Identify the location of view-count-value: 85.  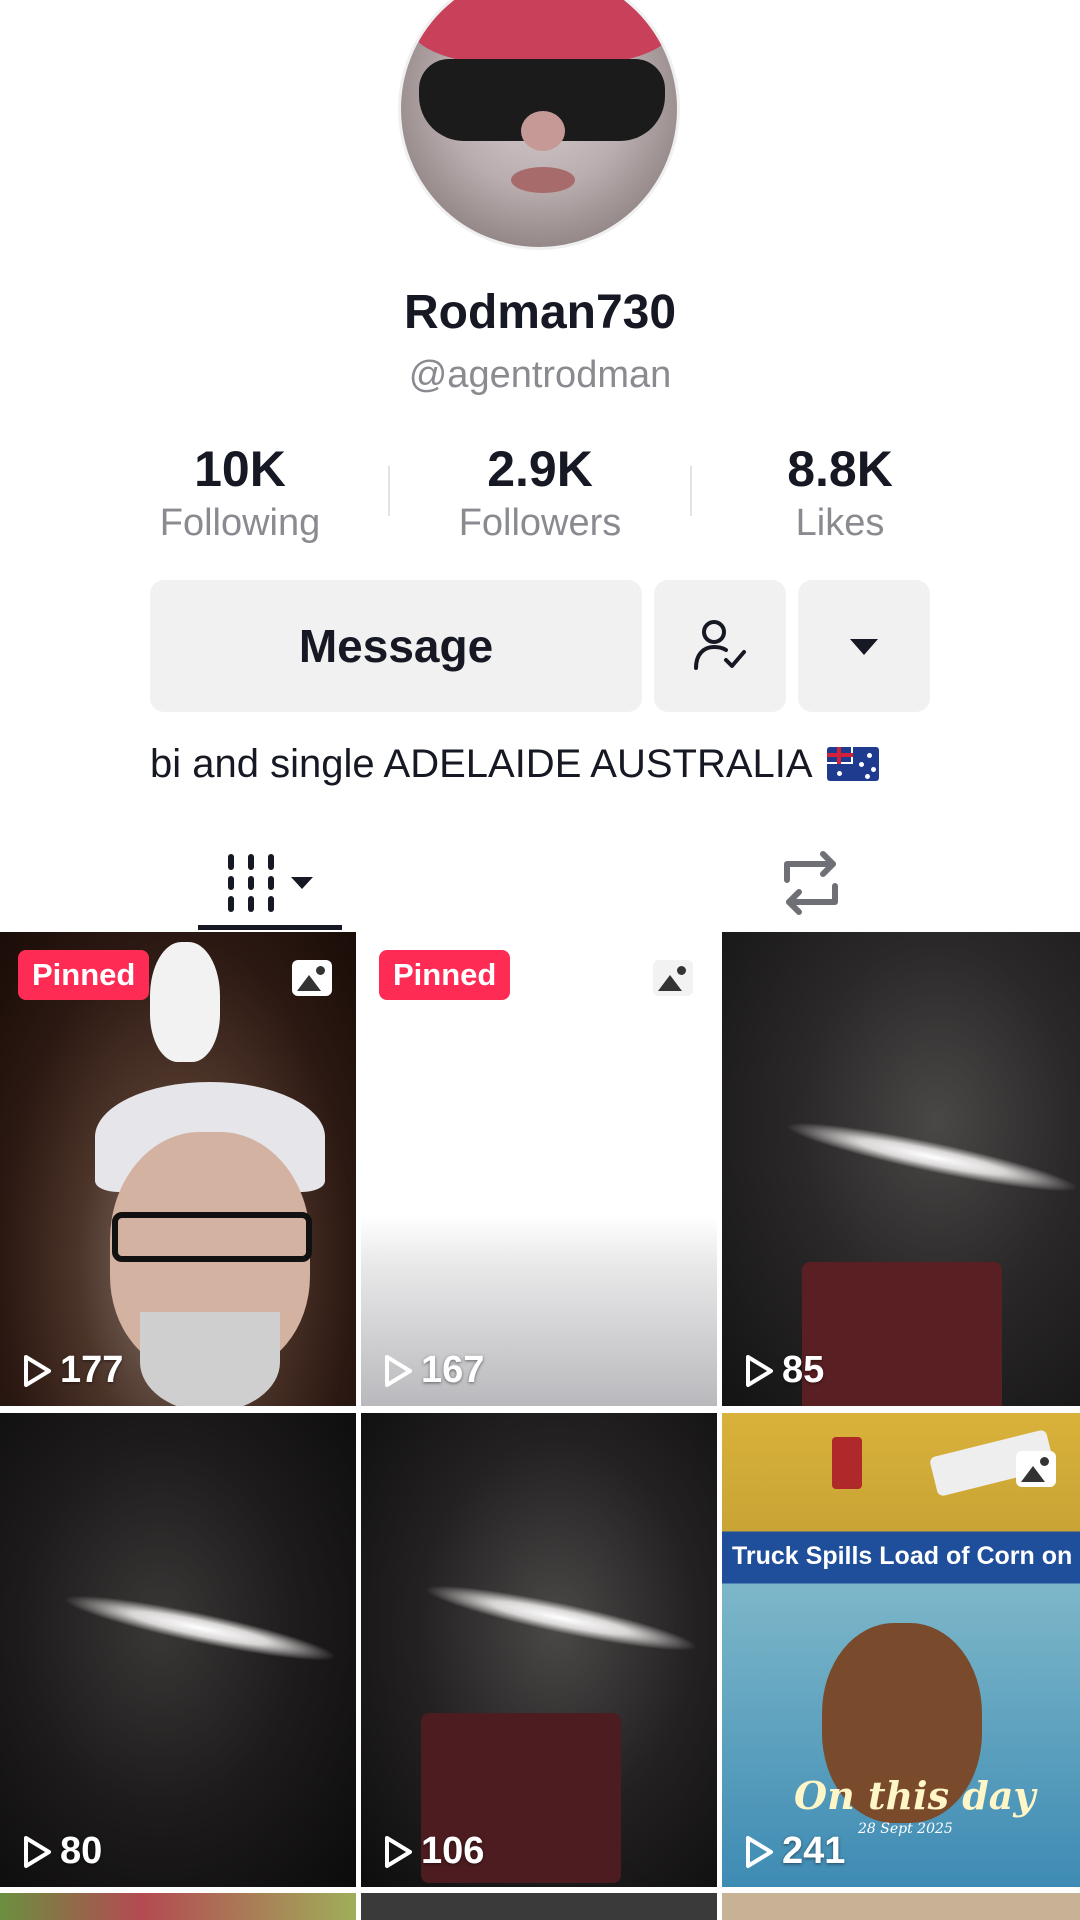
(803, 1370).